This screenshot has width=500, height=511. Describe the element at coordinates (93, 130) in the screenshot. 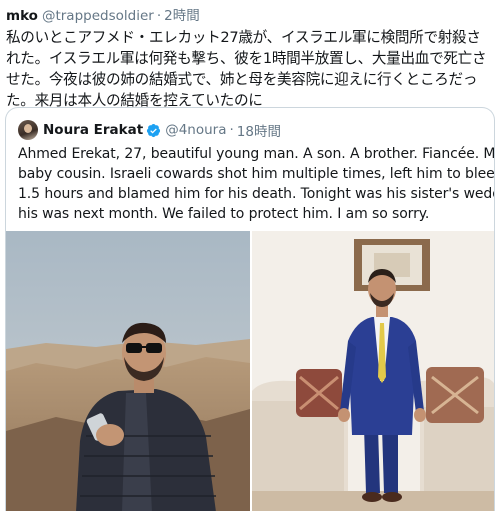

I see `quoted-author-name: Noura Erakat` at that location.